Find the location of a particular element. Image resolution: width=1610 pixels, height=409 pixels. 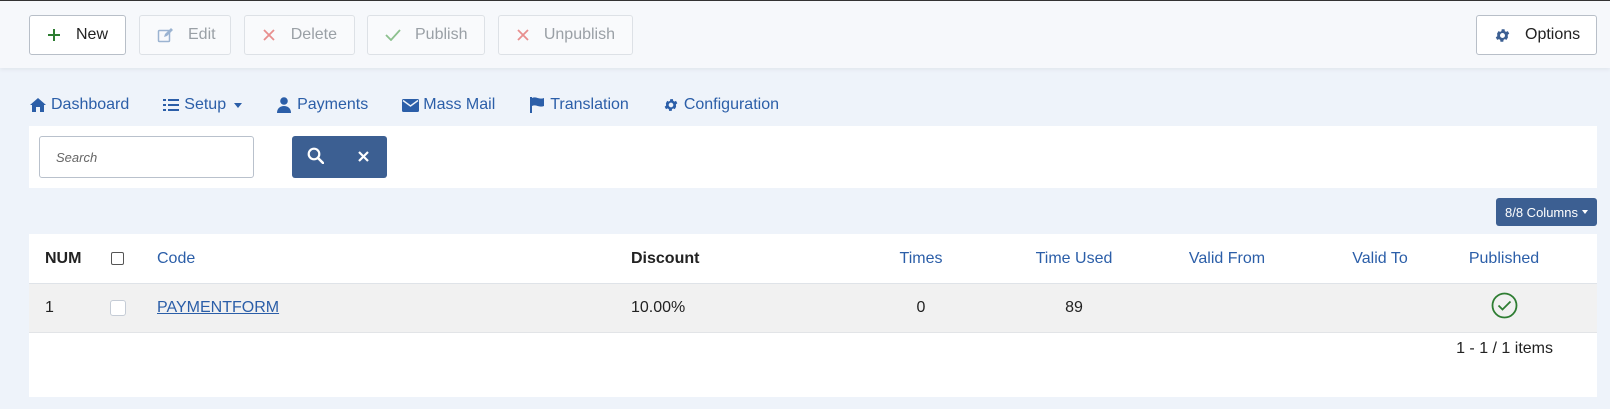

search-button-group is located at coordinates (339, 157).